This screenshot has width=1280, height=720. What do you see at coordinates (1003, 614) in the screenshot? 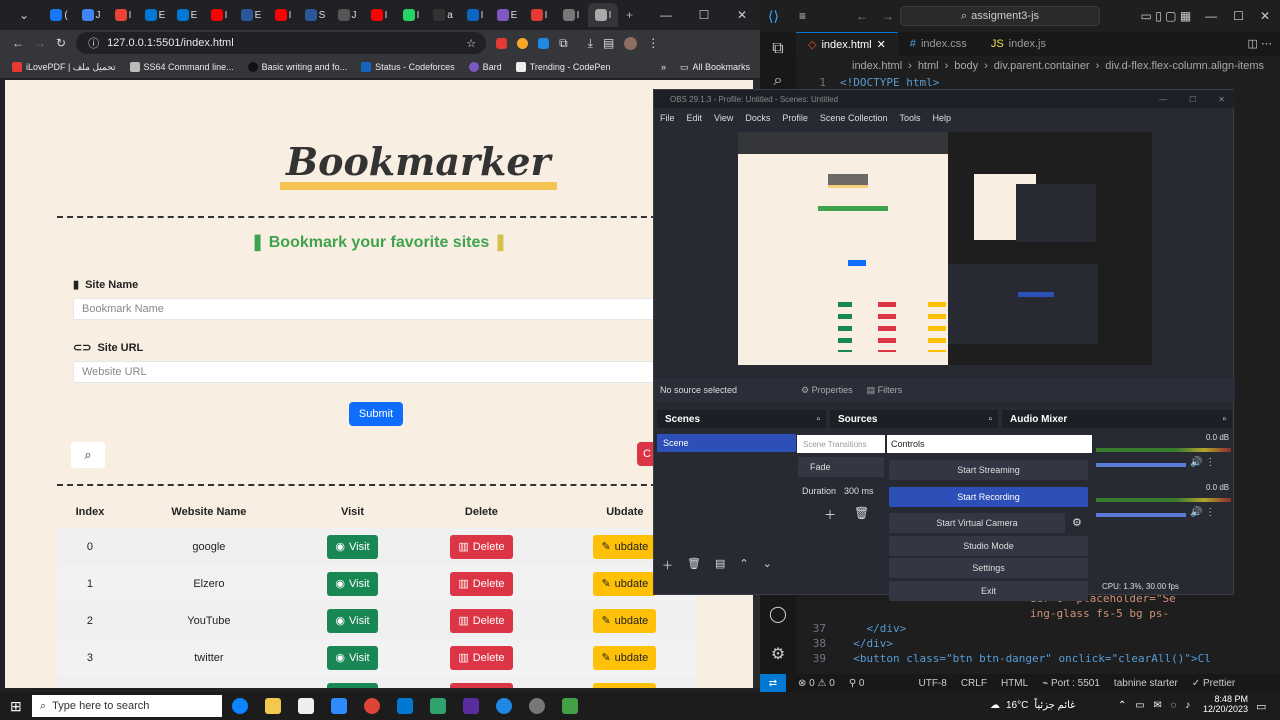
I see `code-line: ing-glass fs-5 bg ps-` at bounding box center [1003, 614].